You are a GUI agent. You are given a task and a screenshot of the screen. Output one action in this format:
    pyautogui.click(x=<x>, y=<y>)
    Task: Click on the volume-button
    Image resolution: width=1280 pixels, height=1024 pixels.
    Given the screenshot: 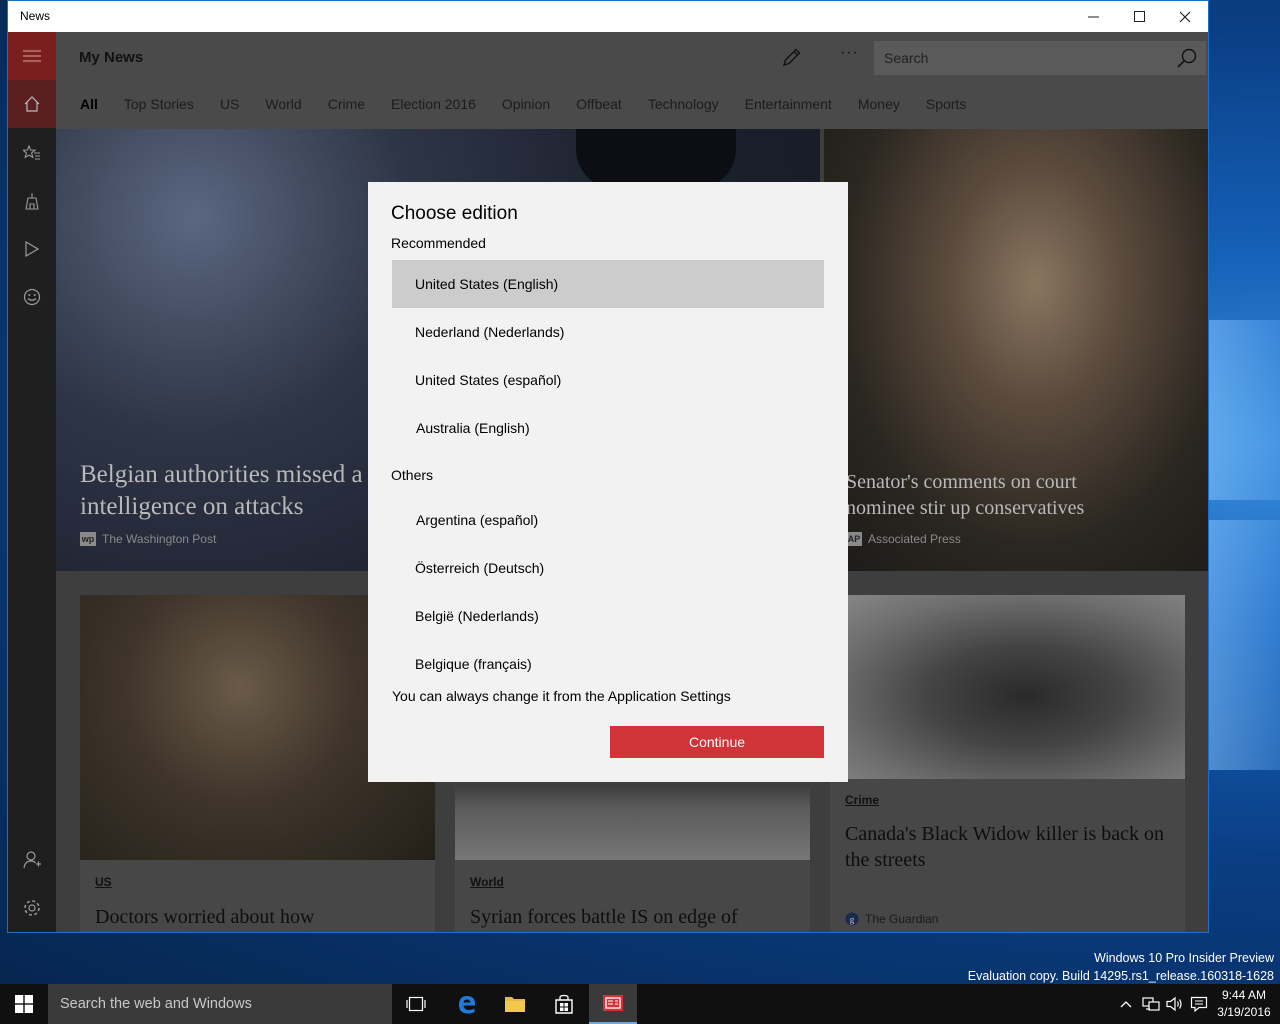 What is the action you would take?
    pyautogui.click(x=1175, y=1004)
    